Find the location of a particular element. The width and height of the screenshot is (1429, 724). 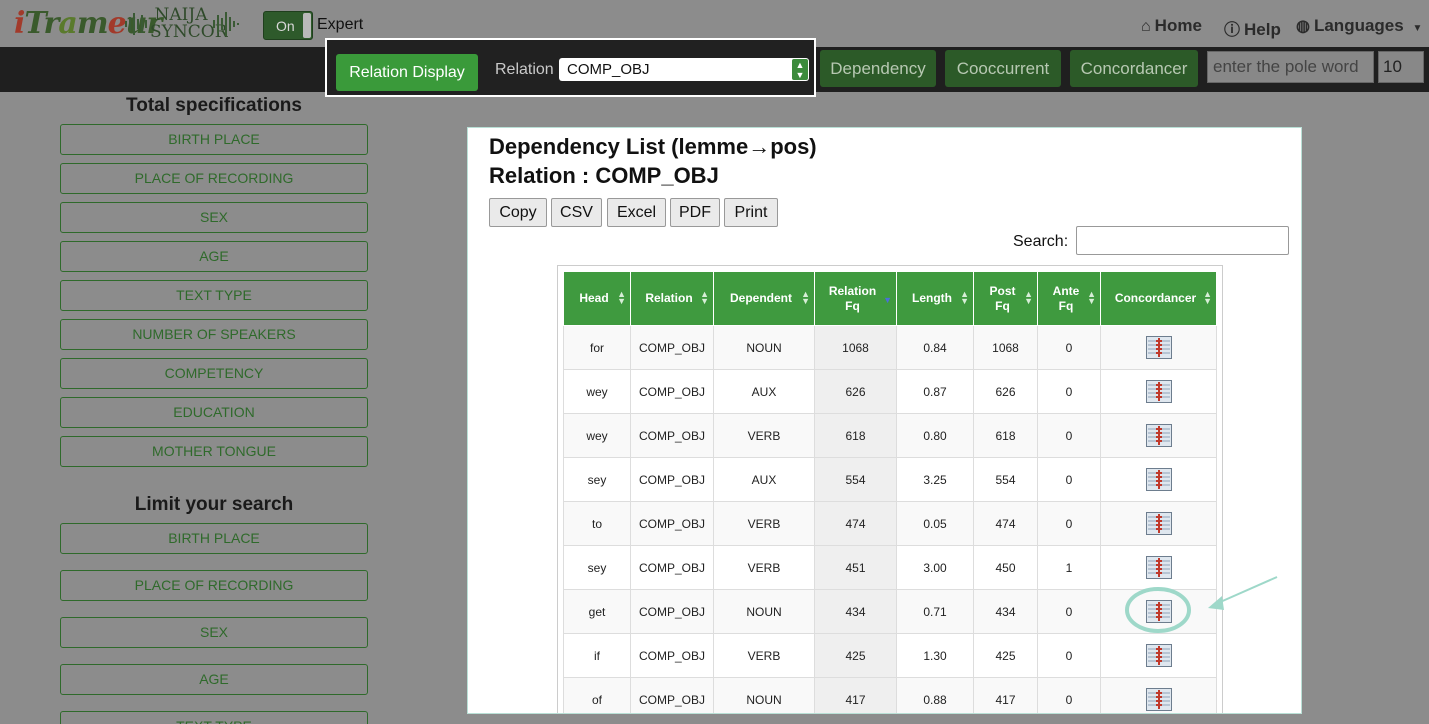

pdf-button: PDF is located at coordinates (695, 212).